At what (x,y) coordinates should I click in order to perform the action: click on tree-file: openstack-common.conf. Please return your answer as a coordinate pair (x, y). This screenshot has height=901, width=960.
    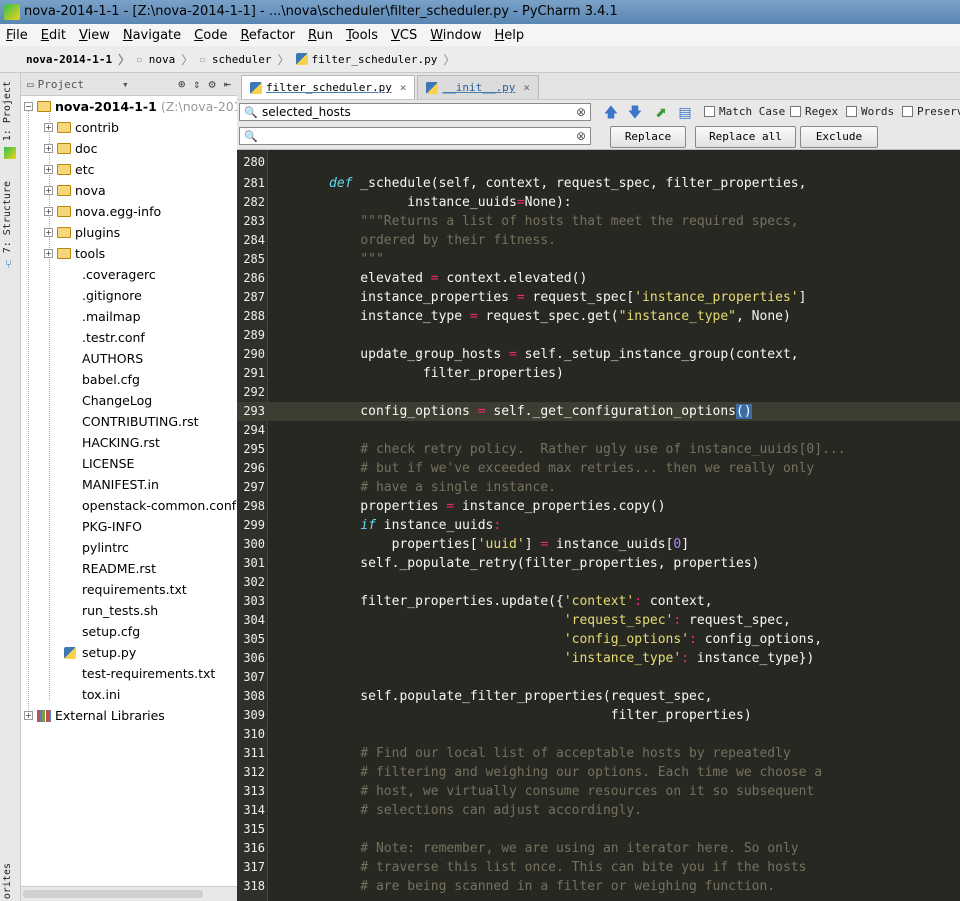
    Looking at the image, I should click on (159, 505).